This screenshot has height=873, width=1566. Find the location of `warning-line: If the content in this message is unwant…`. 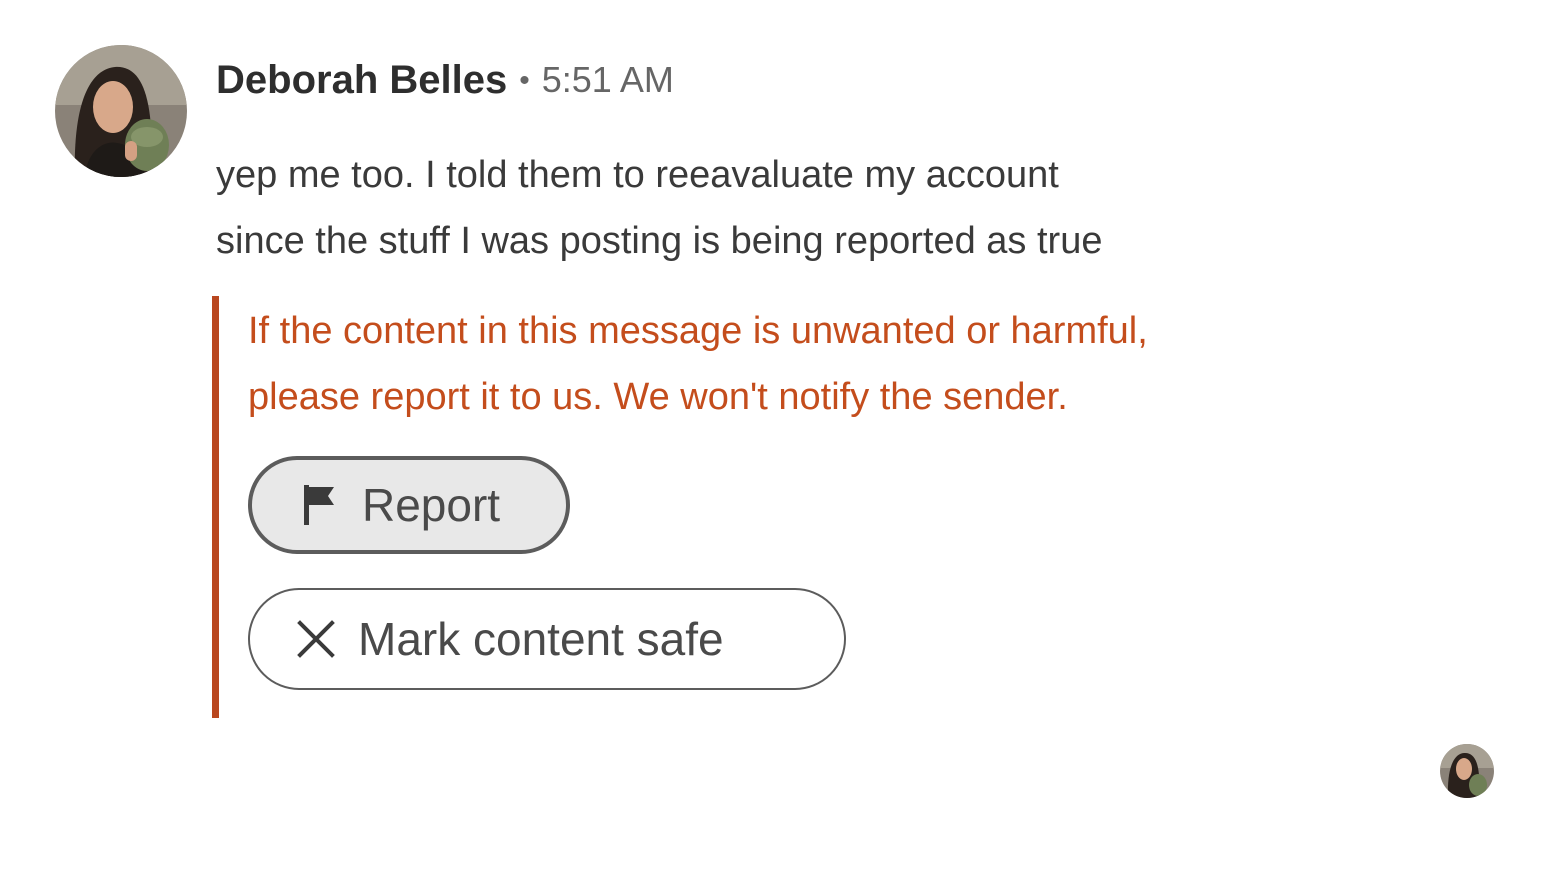

warning-line: If the content in this message is unwant… is located at coordinates (698, 331).